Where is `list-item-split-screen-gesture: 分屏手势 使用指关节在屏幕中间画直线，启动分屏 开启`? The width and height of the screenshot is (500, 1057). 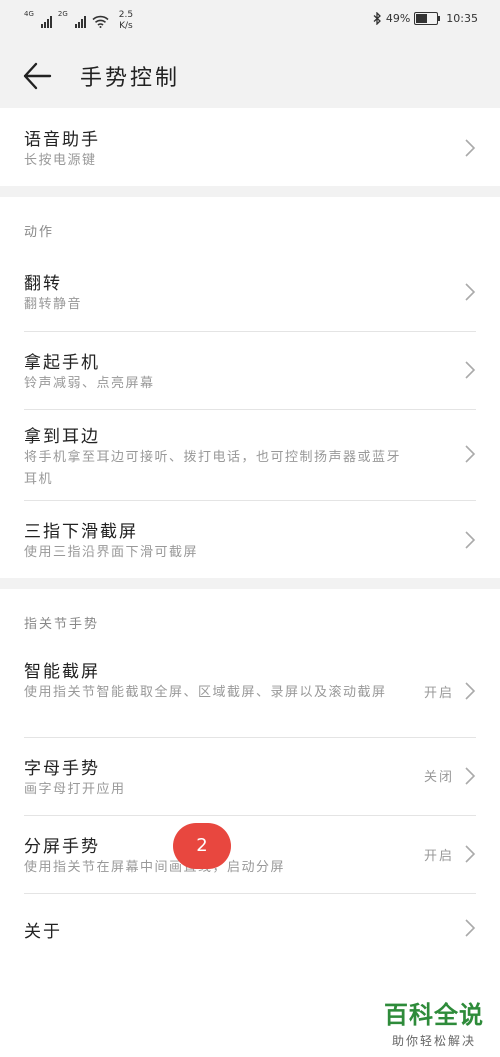
list-item-split-screen-gesture: 分屏手势 使用指关节在屏幕中间画直线，启动分屏 开启 is located at coordinates (250, 854).